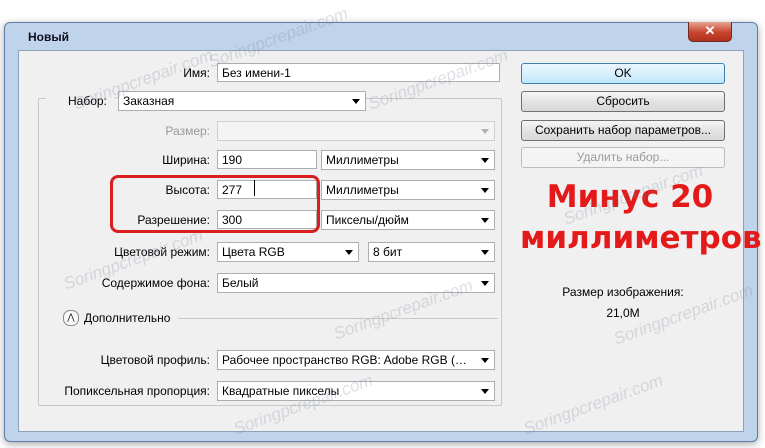 This screenshot has height=448, width=765. What do you see at coordinates (408, 160) in the screenshot?
I see `width-unit-select: Миллиметры` at bounding box center [408, 160].